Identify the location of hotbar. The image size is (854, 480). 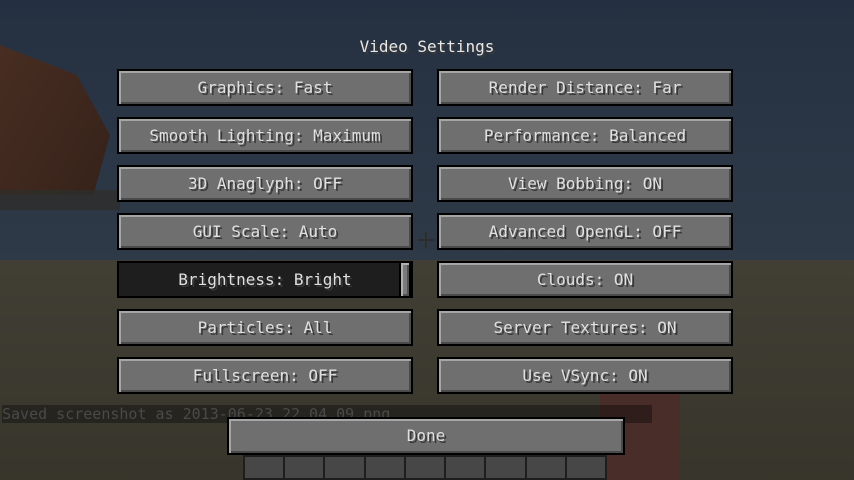
(425, 467).